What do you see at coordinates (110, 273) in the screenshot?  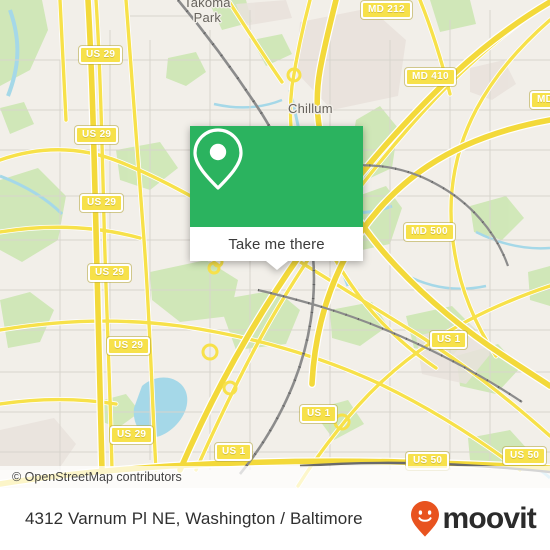 I see `highway-shield-us29-4: US 29` at bounding box center [110, 273].